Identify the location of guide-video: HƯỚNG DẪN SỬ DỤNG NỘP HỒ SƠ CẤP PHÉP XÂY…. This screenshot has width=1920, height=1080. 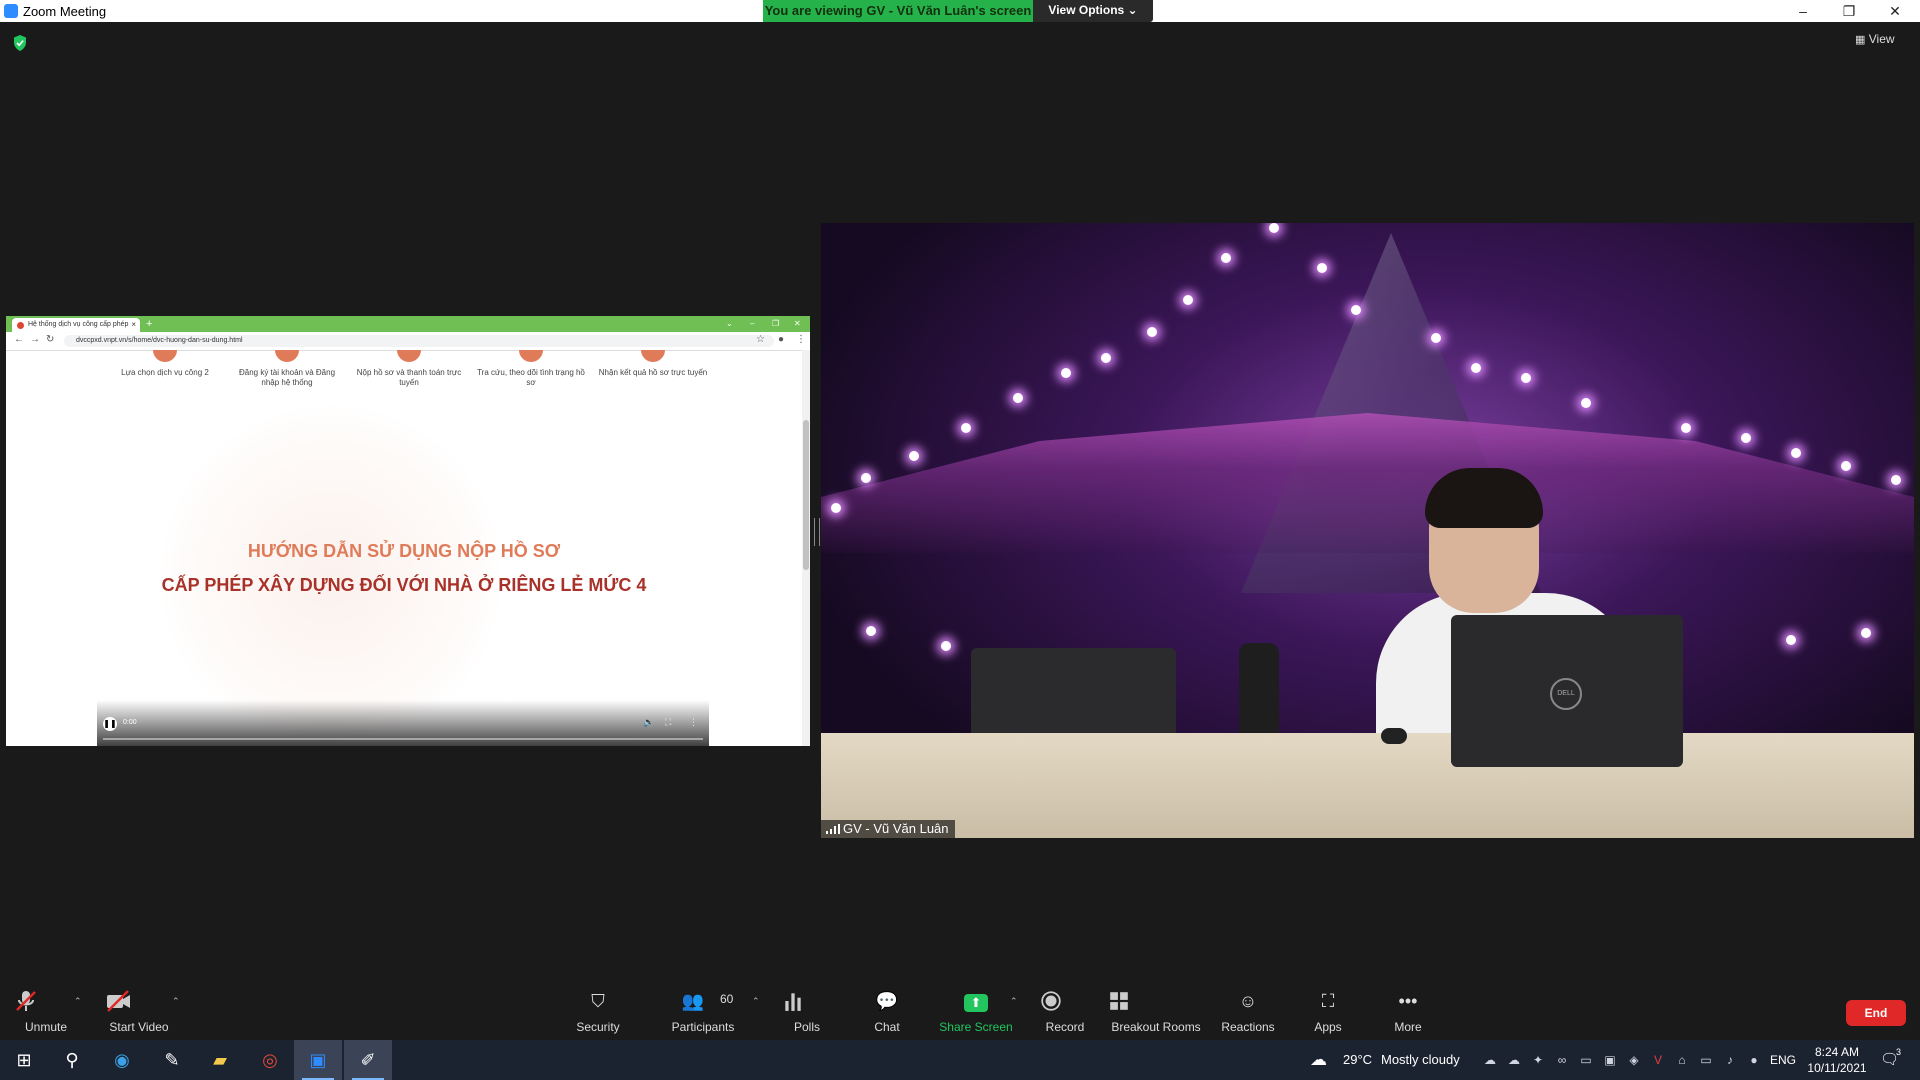
(404, 570).